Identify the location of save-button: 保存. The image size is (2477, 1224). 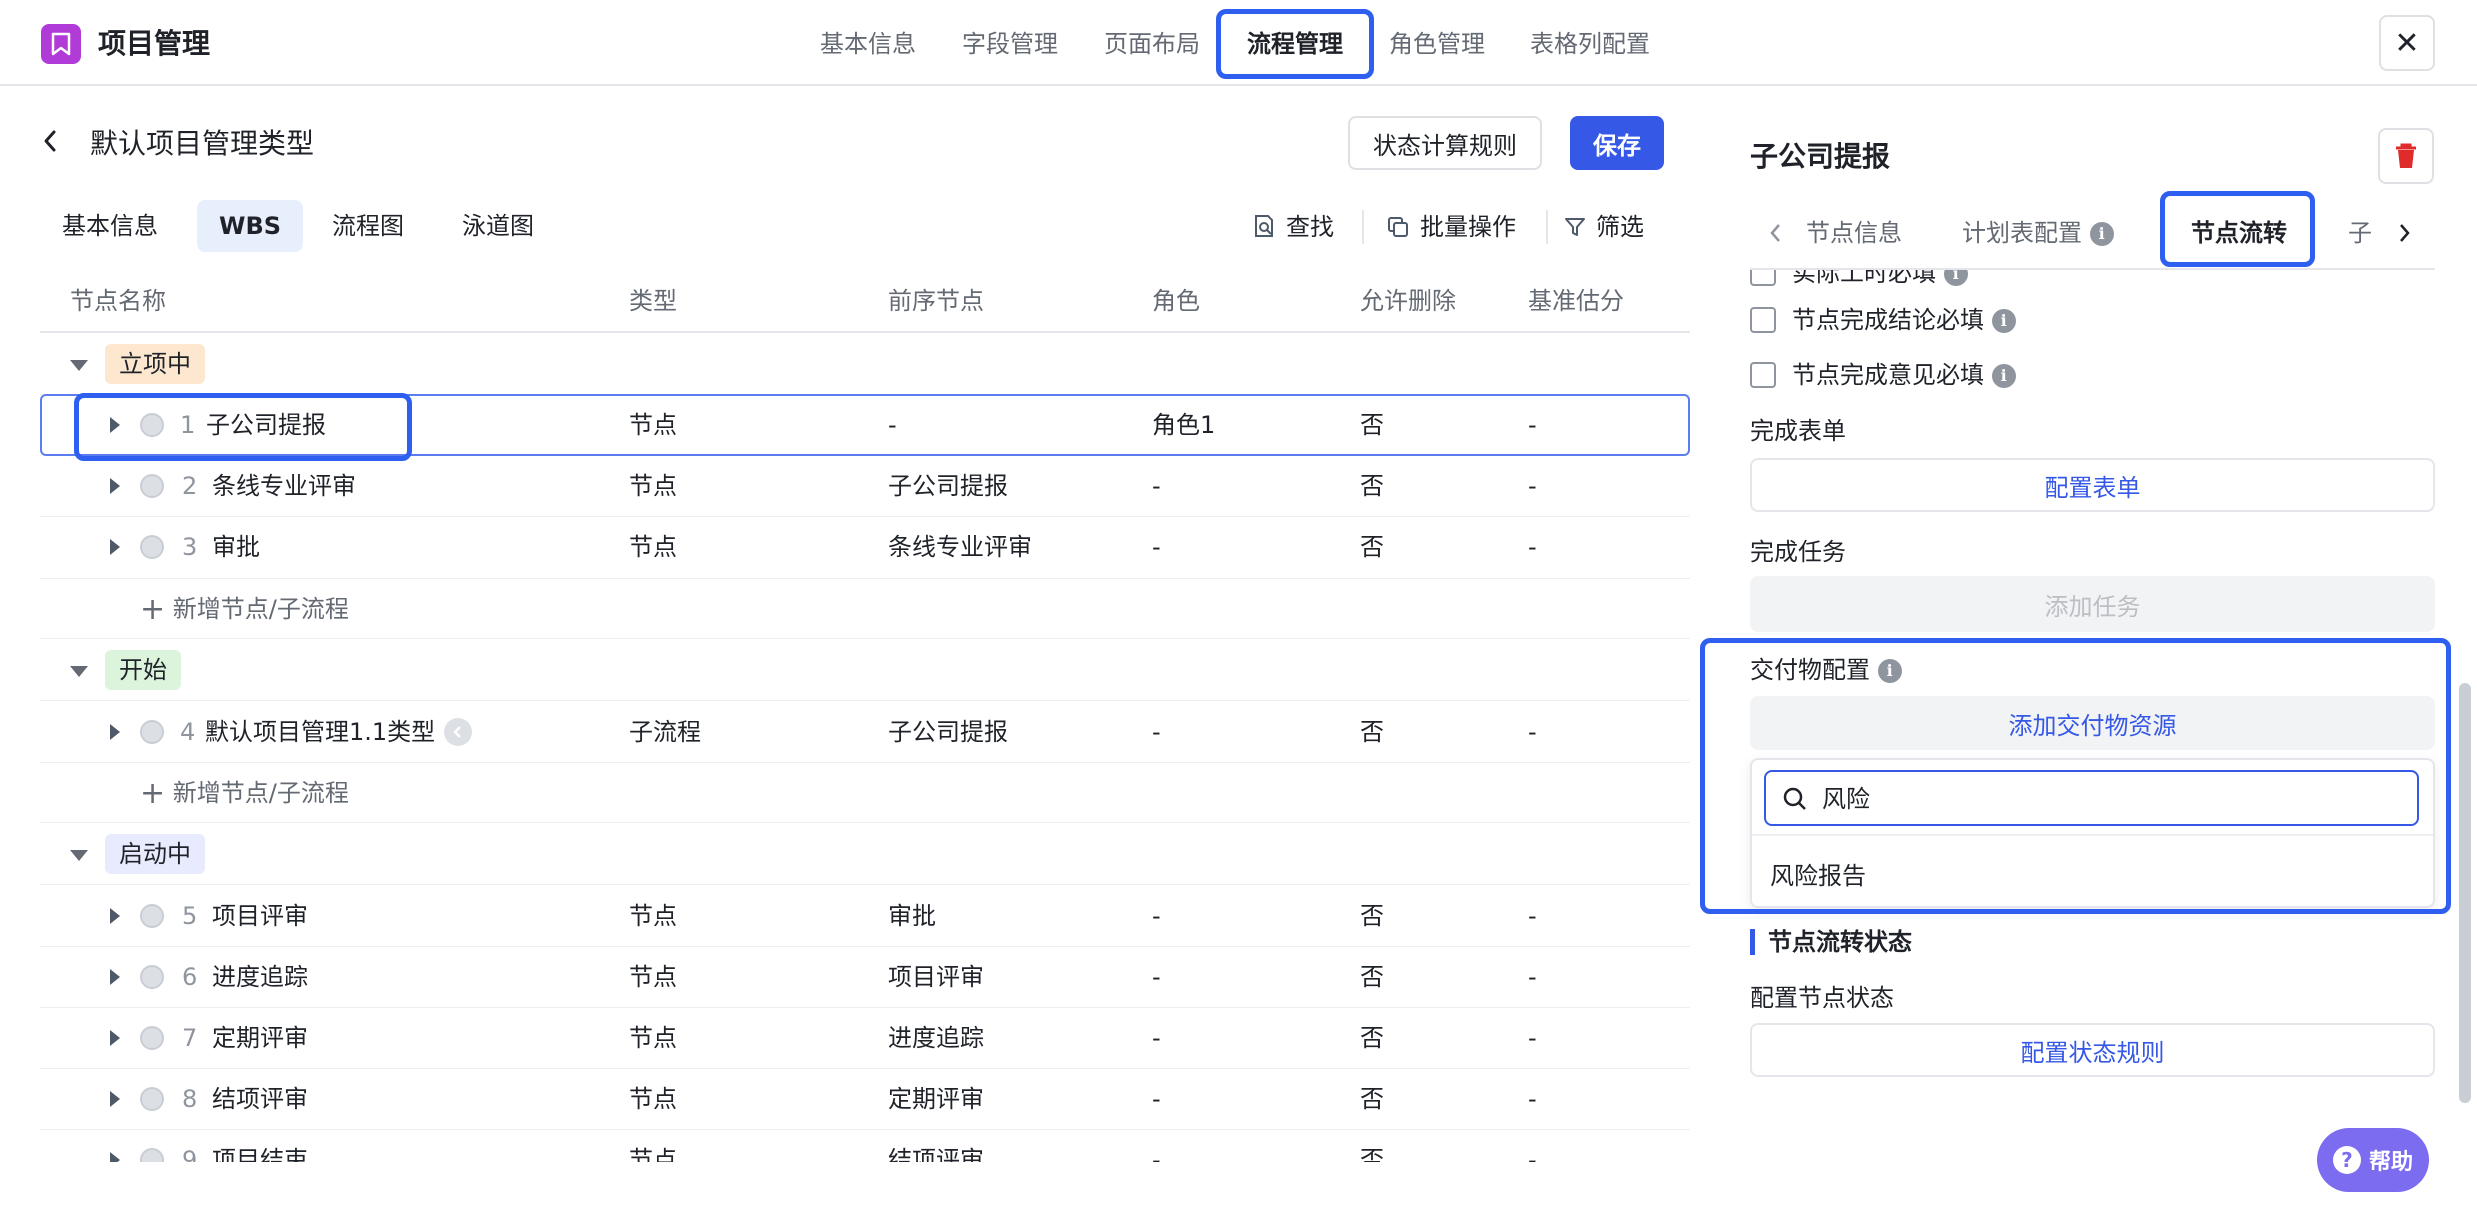
(1617, 143).